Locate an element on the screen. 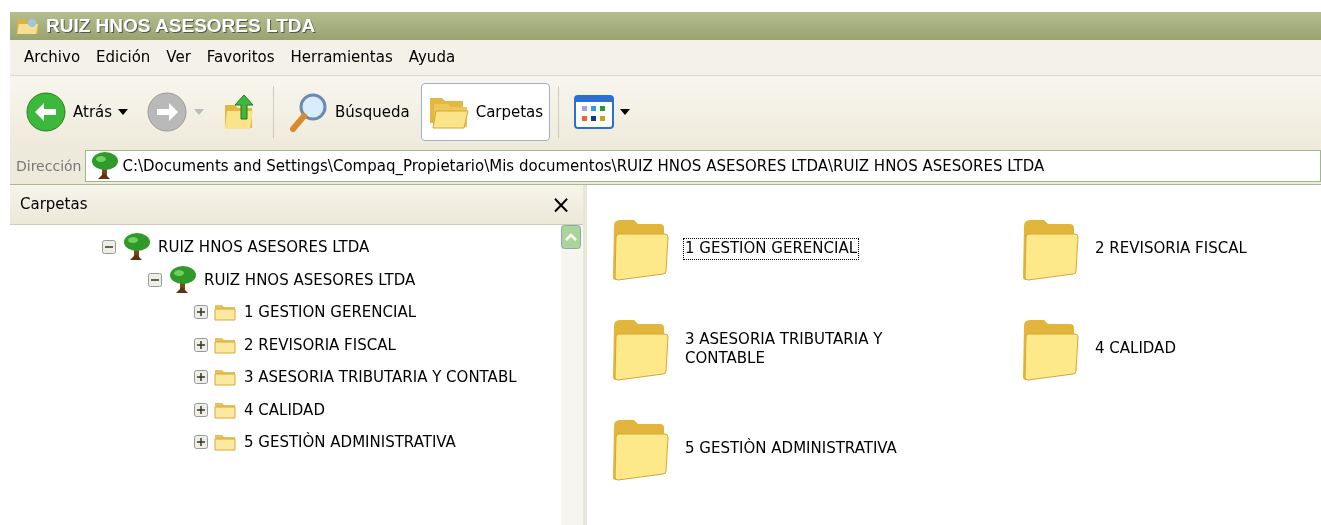 The height and width of the screenshot is (525, 1321). tree-item: 5 GESTIÒN ADMINISTRATIVA is located at coordinates (350, 442).